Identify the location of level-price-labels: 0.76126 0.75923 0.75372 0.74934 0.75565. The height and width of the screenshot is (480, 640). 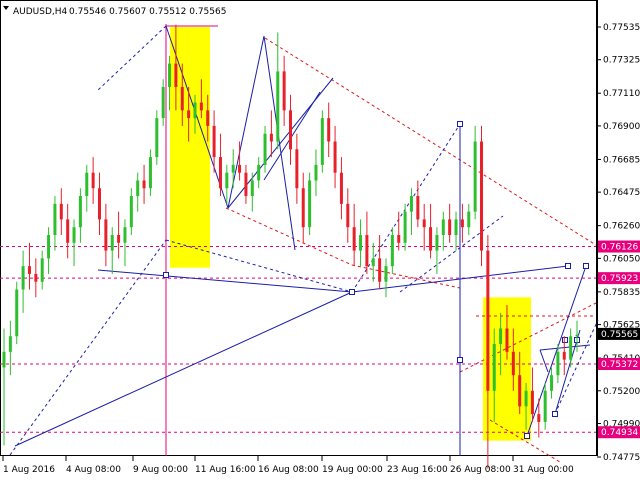
(619, 339).